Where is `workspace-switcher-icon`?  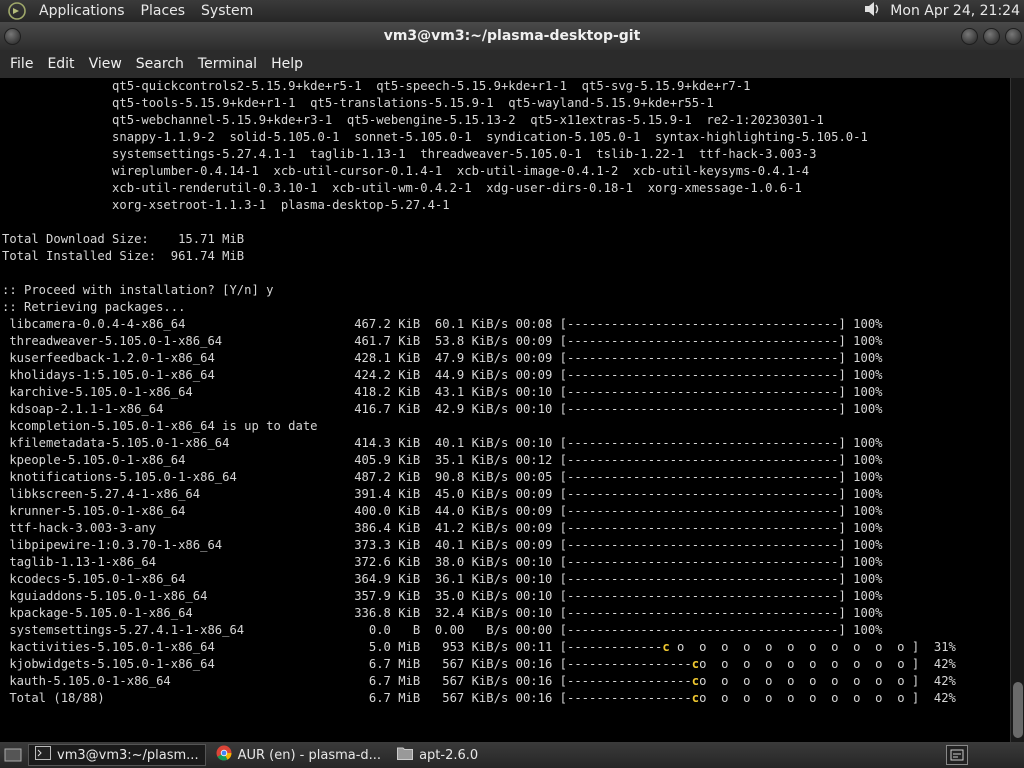
workspace-switcher-icon is located at coordinates (957, 755).